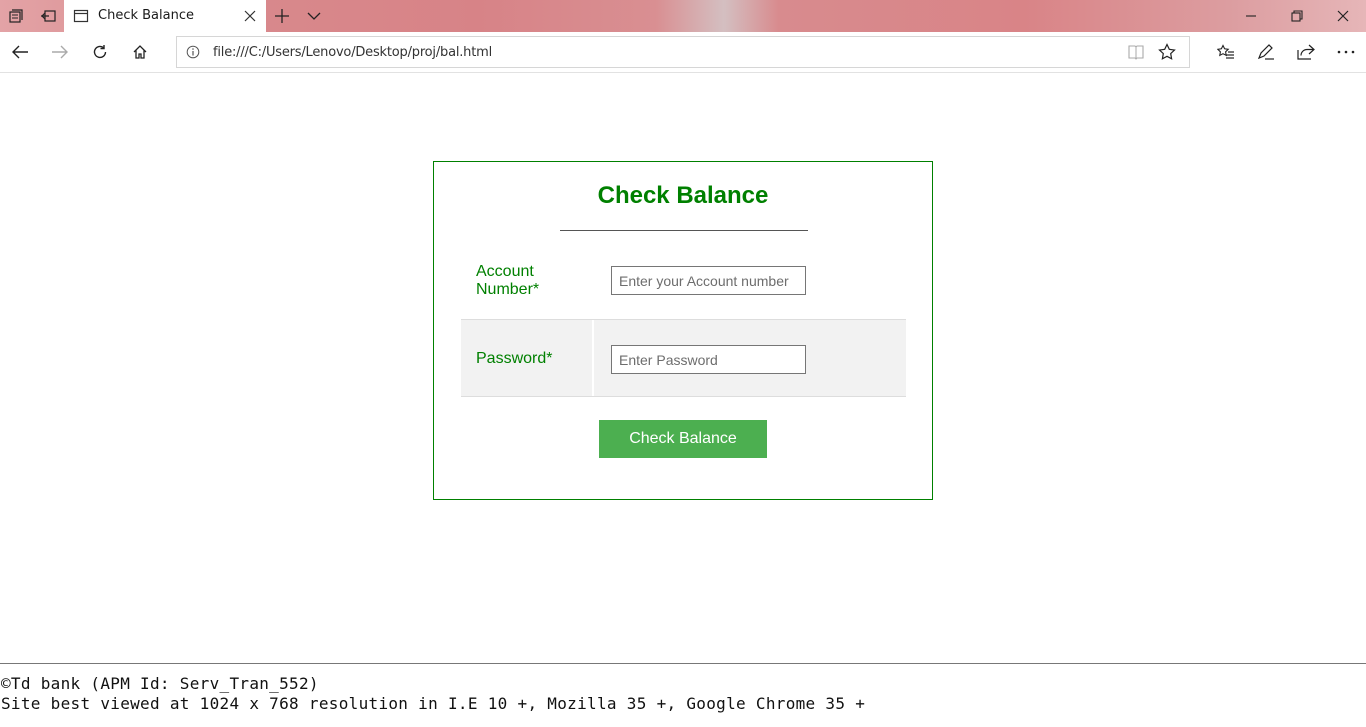  I want to click on set-aside-tabs-icon, so click(48, 16).